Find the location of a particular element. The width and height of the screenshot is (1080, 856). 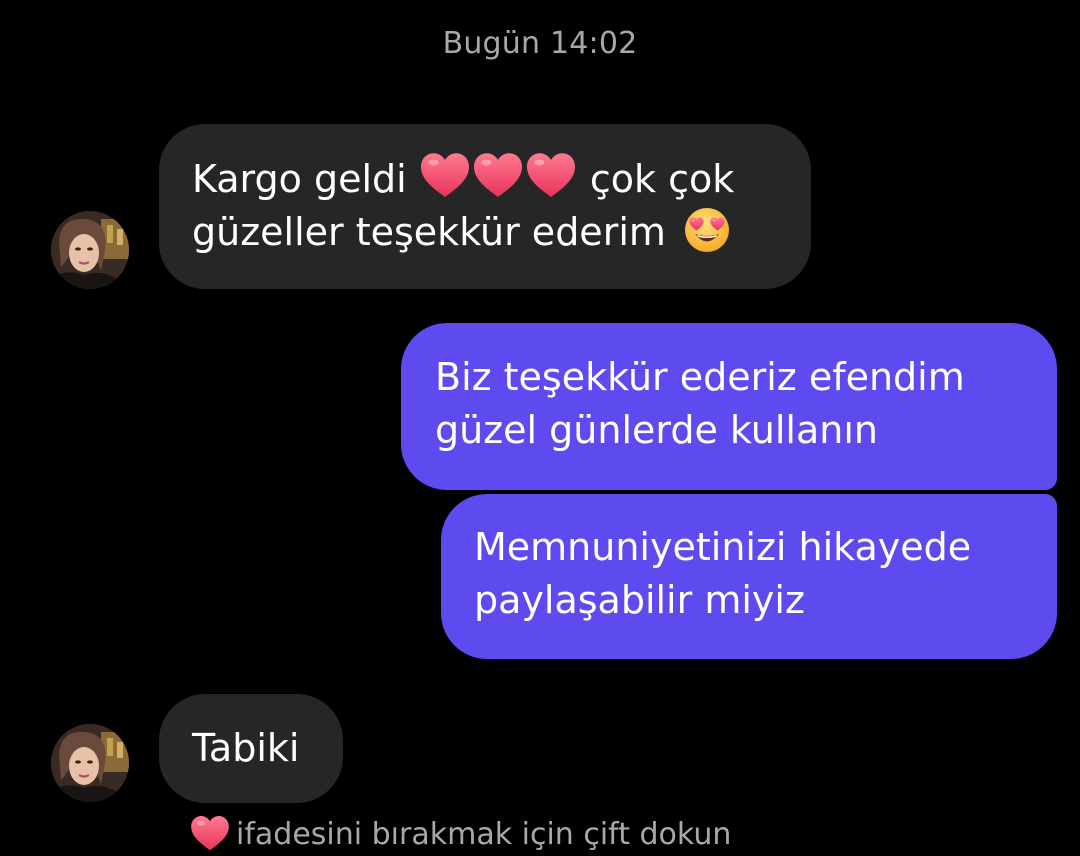

date-separator: Bugün 14:02 is located at coordinates (540, 43).